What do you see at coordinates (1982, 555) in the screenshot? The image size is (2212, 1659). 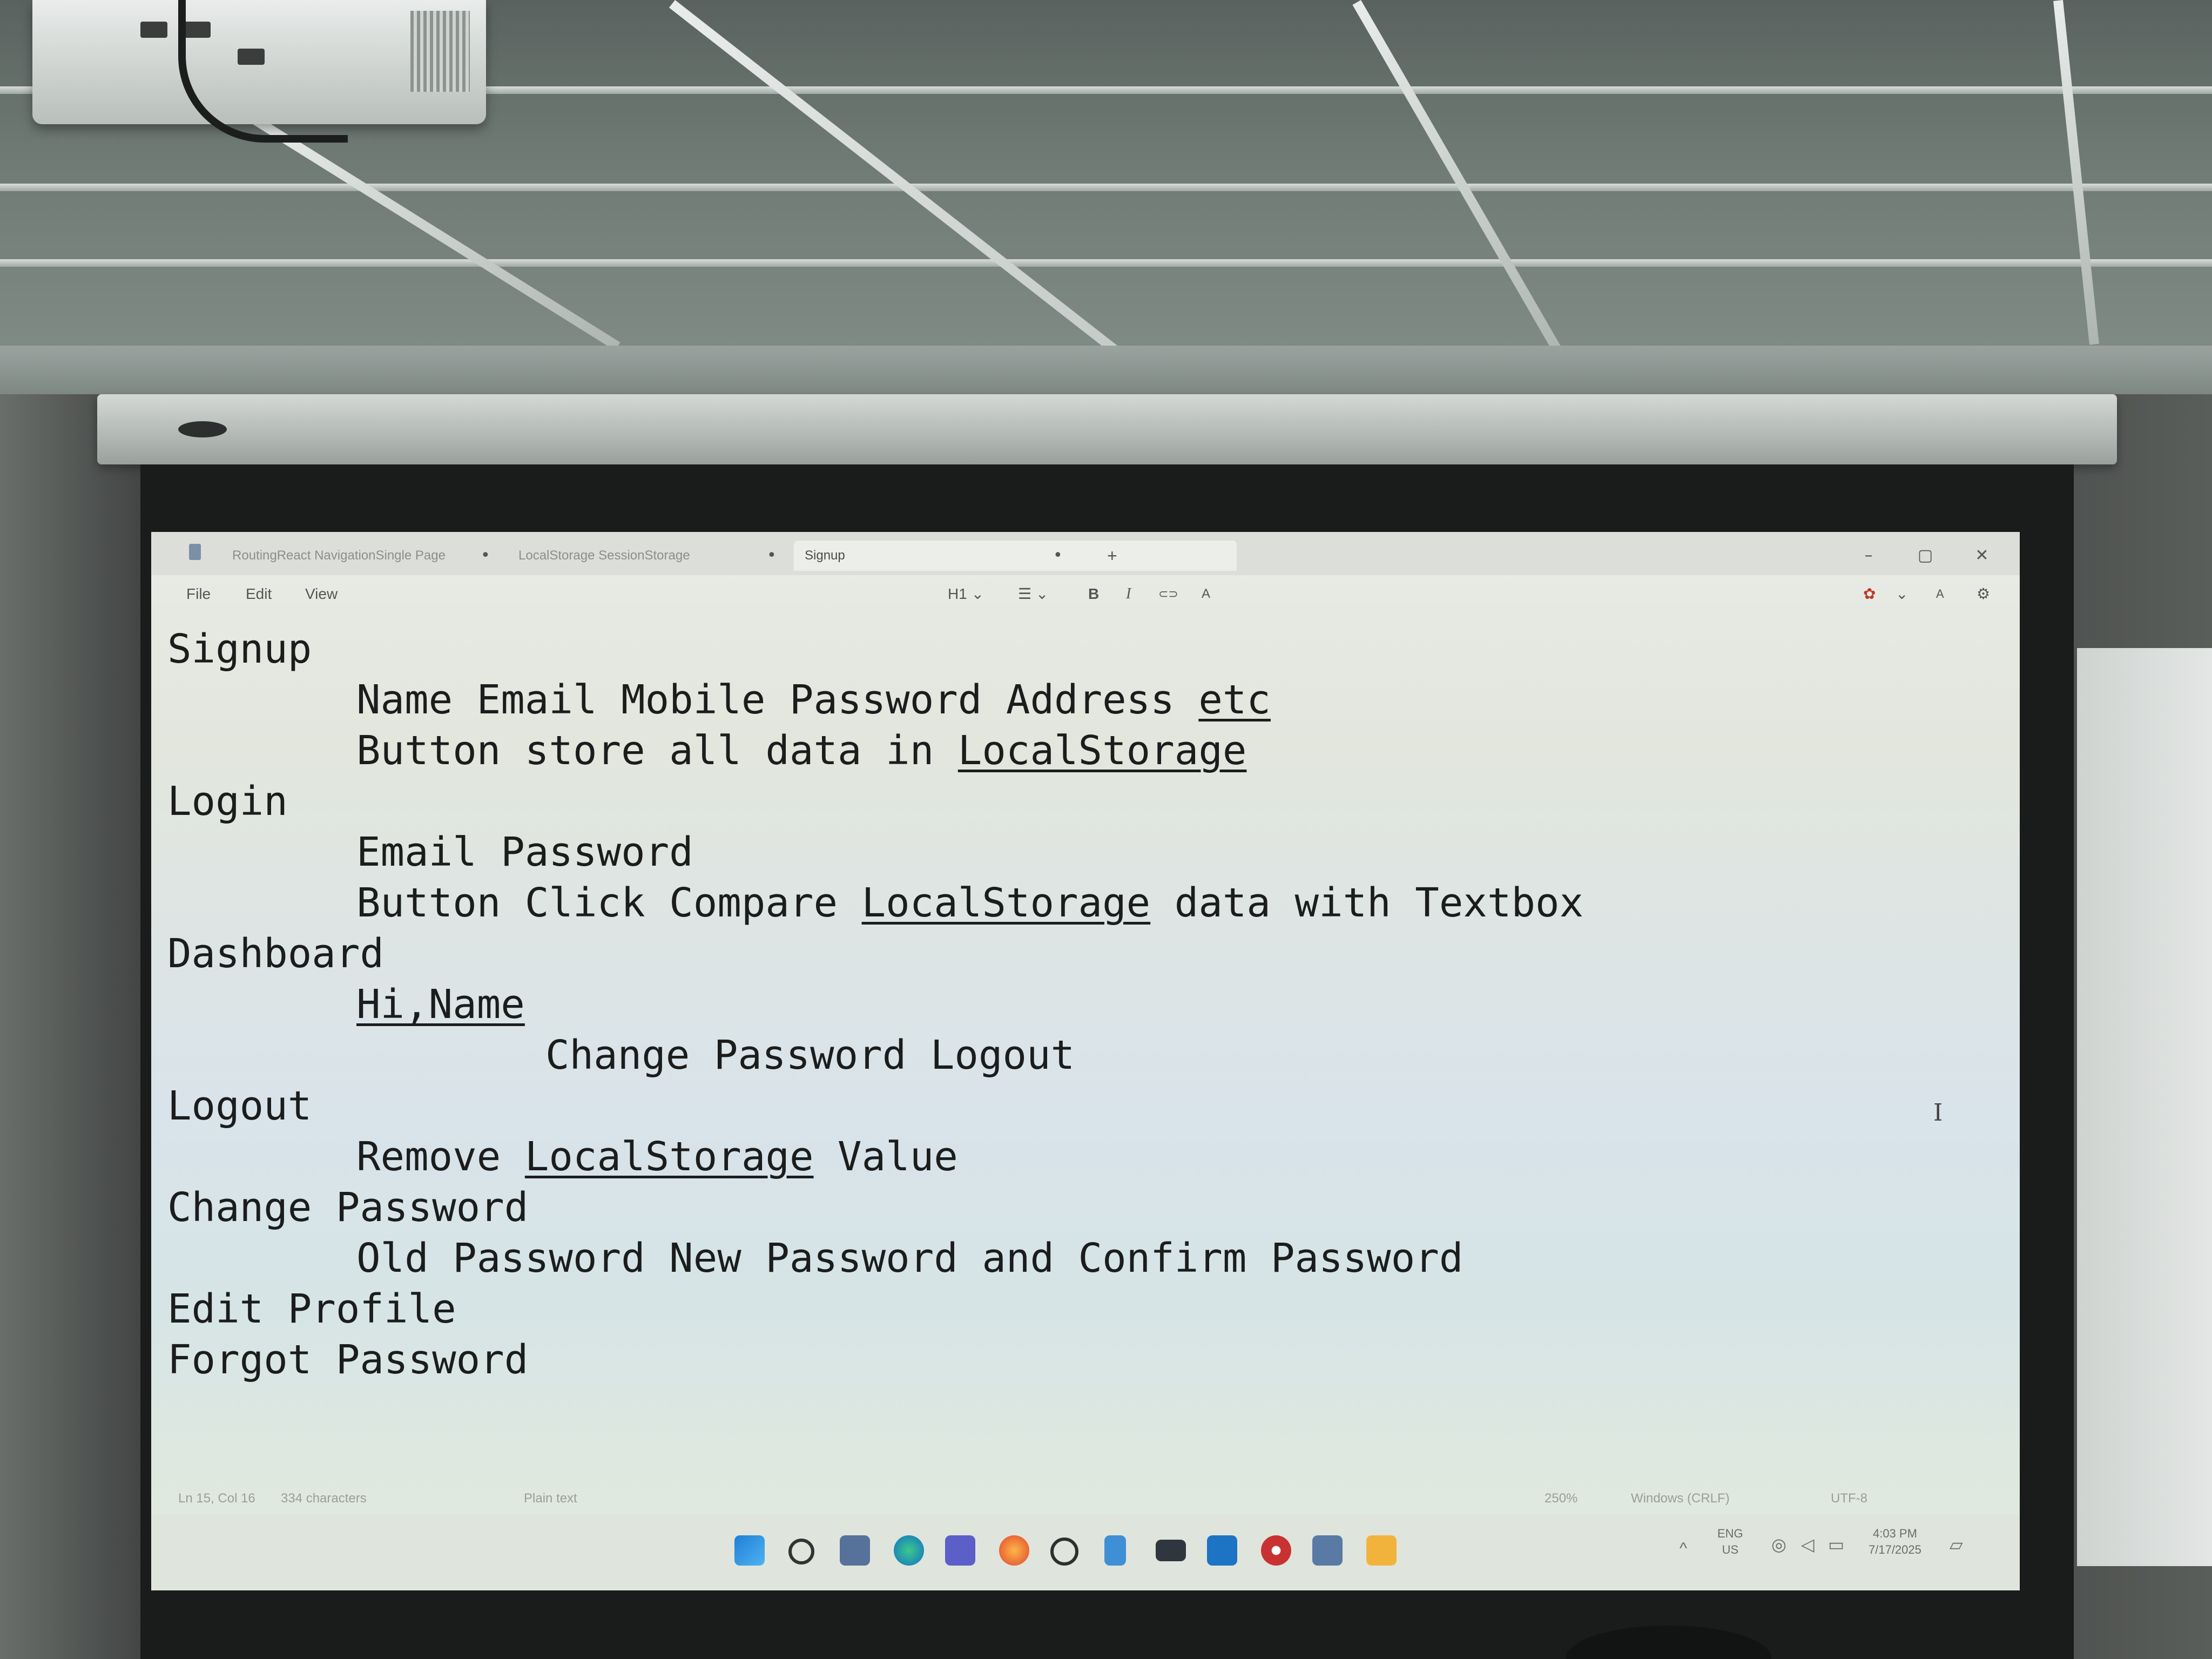 I see `close-button: ✕` at bounding box center [1982, 555].